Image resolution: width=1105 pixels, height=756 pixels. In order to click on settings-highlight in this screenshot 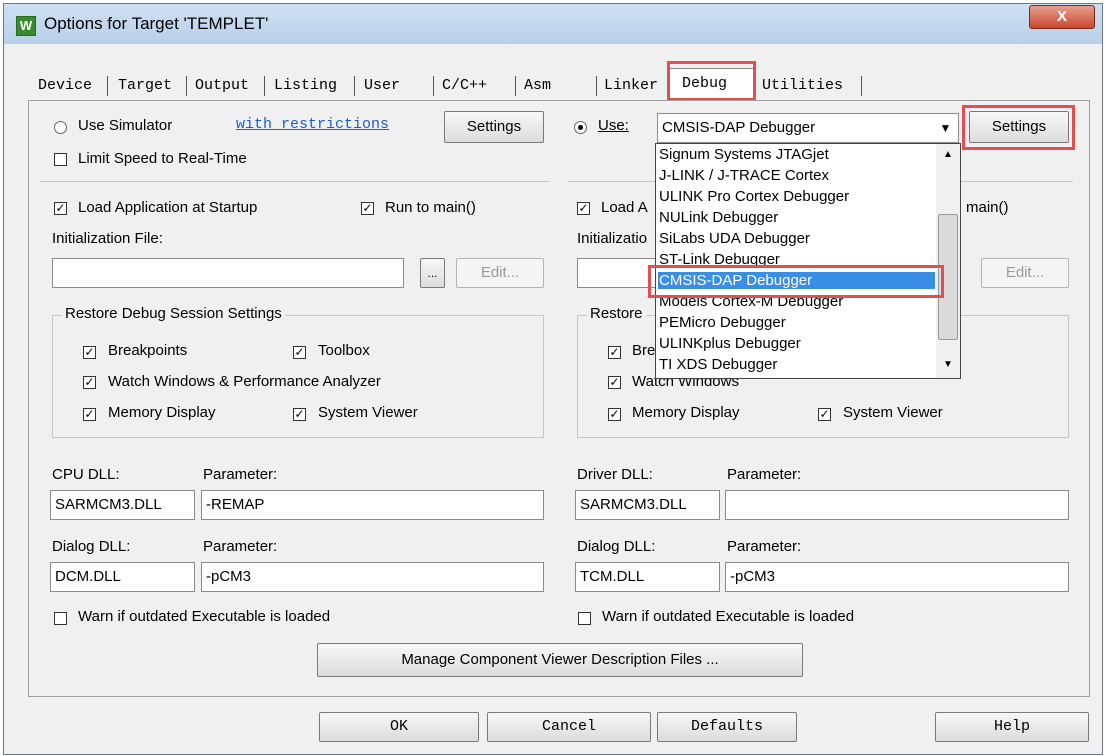, I will do `click(1018, 127)`.